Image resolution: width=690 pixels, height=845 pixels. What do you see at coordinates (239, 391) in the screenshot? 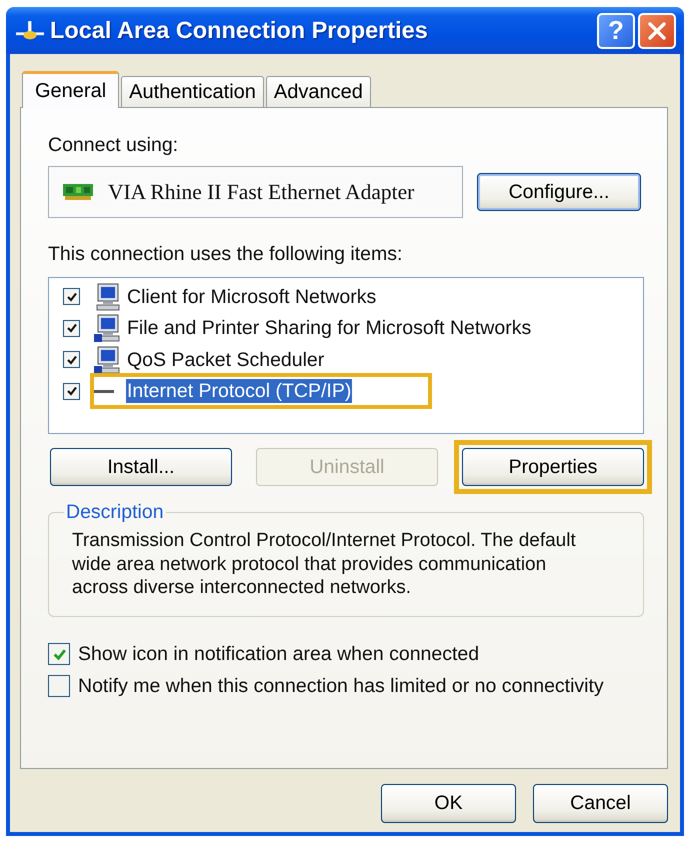
I see `component-item: Internet Protocol (TCP/IP)` at bounding box center [239, 391].